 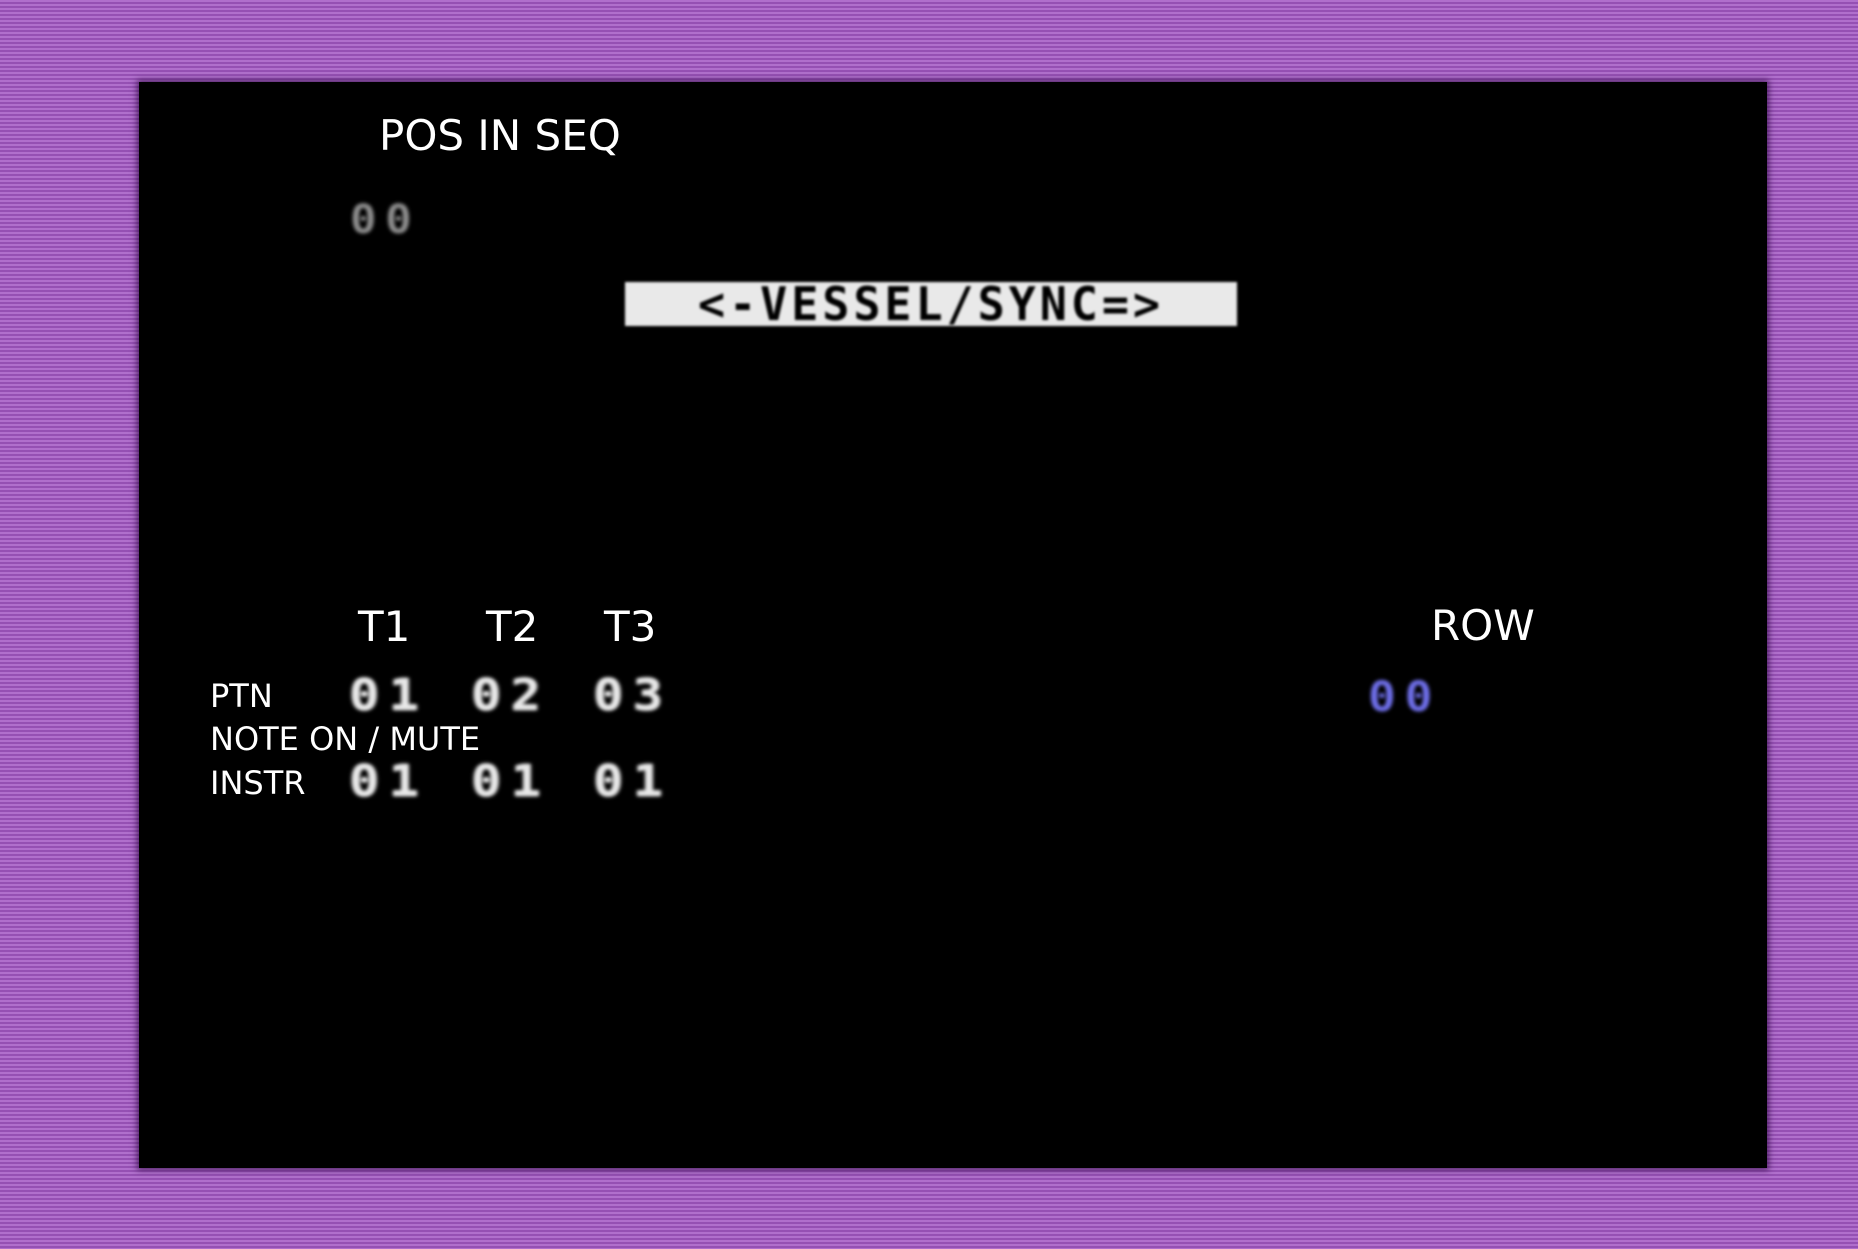 I want to click on column-header-t2: T2, so click(x=512, y=626).